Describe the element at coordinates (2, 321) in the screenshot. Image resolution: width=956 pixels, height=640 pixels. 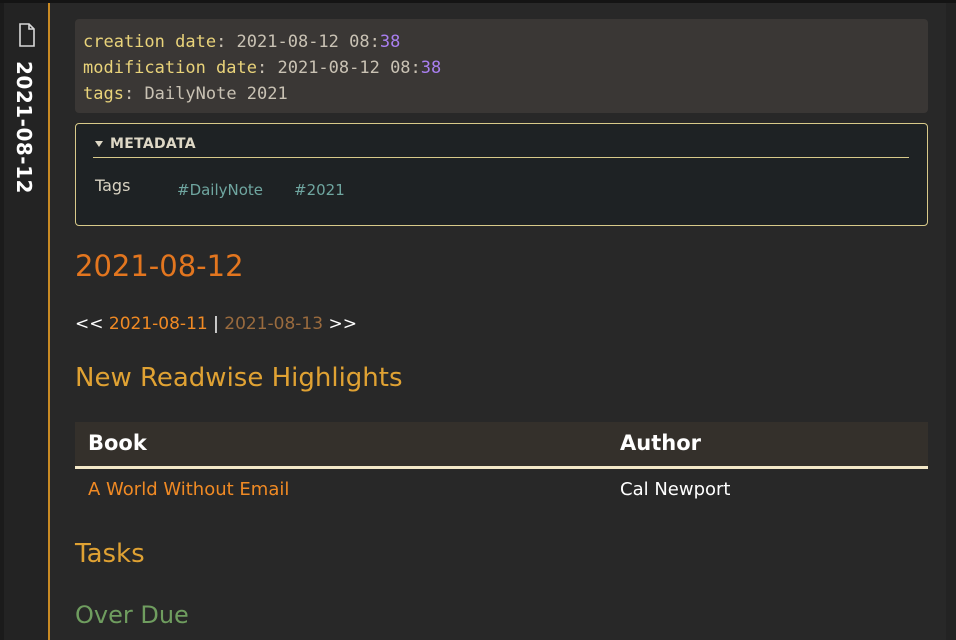
I see `strip-edge` at that location.